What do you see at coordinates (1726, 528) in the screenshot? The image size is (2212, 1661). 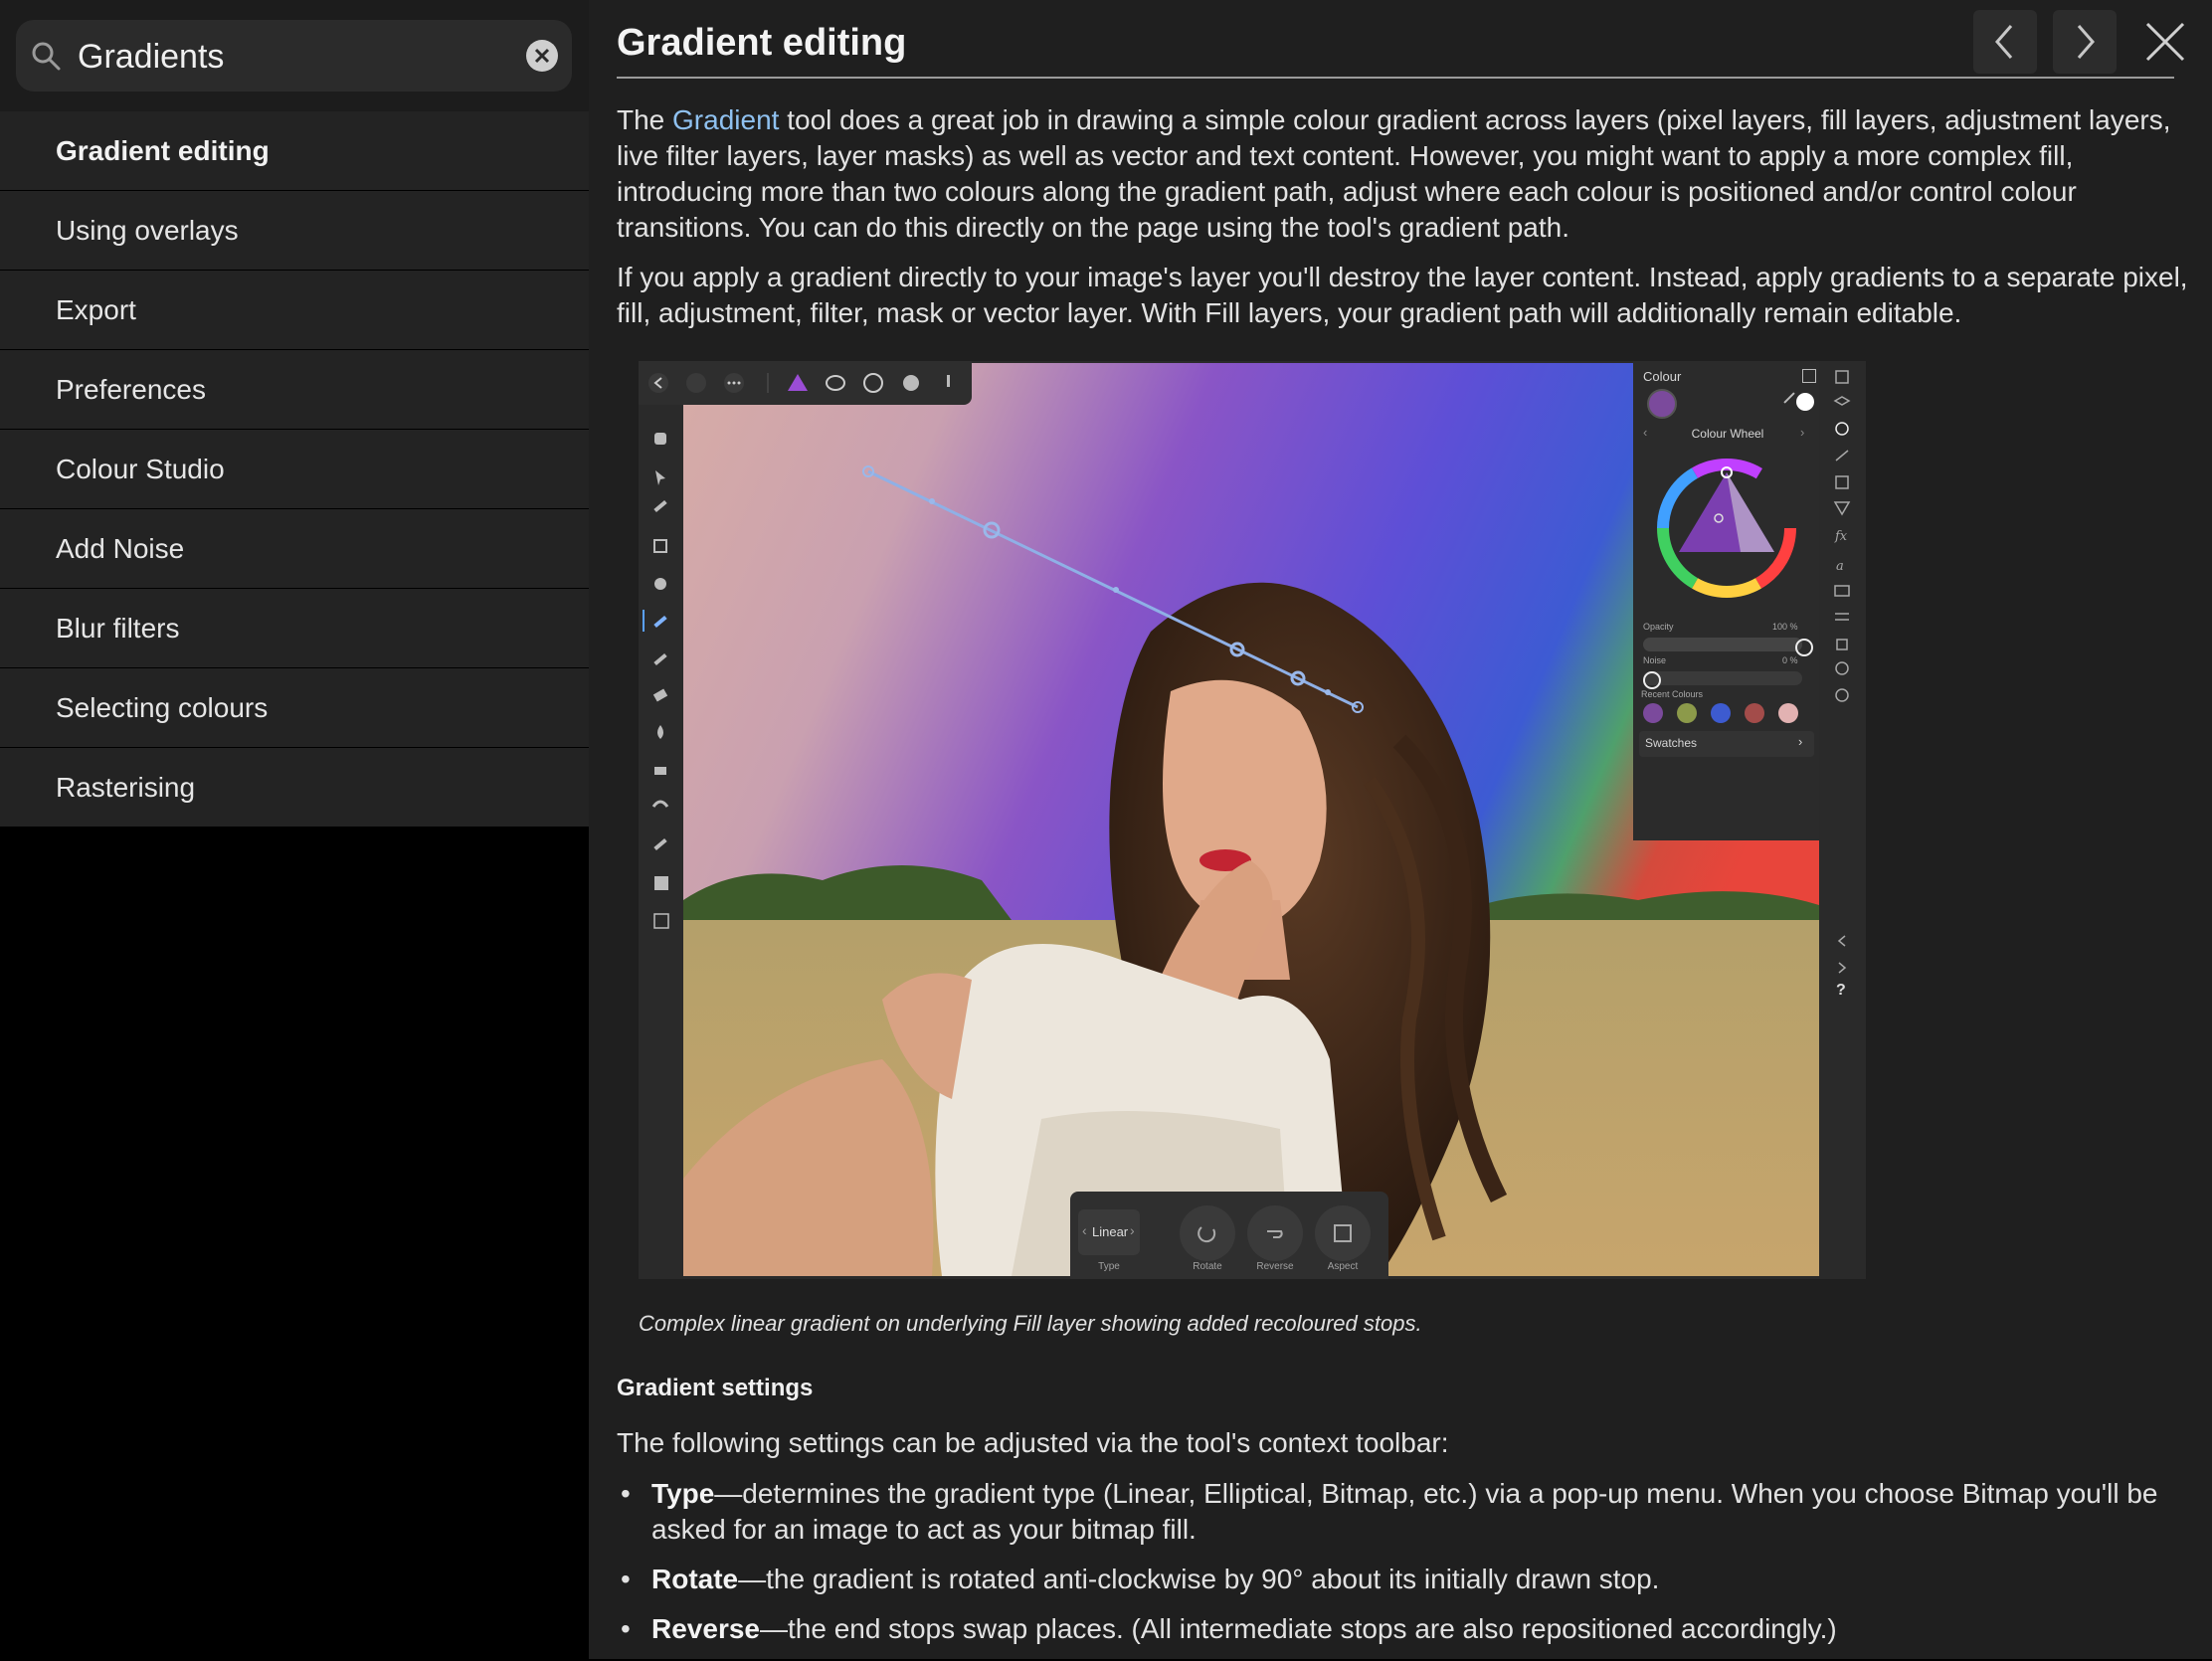 I see `colour-wheel` at bounding box center [1726, 528].